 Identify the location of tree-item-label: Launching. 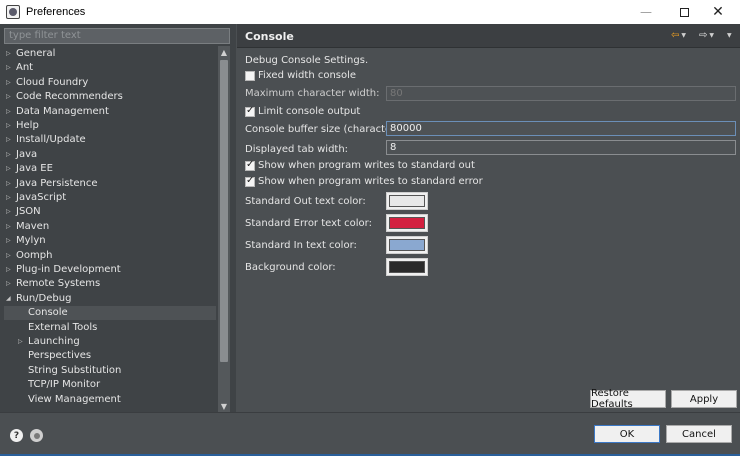
(54, 341).